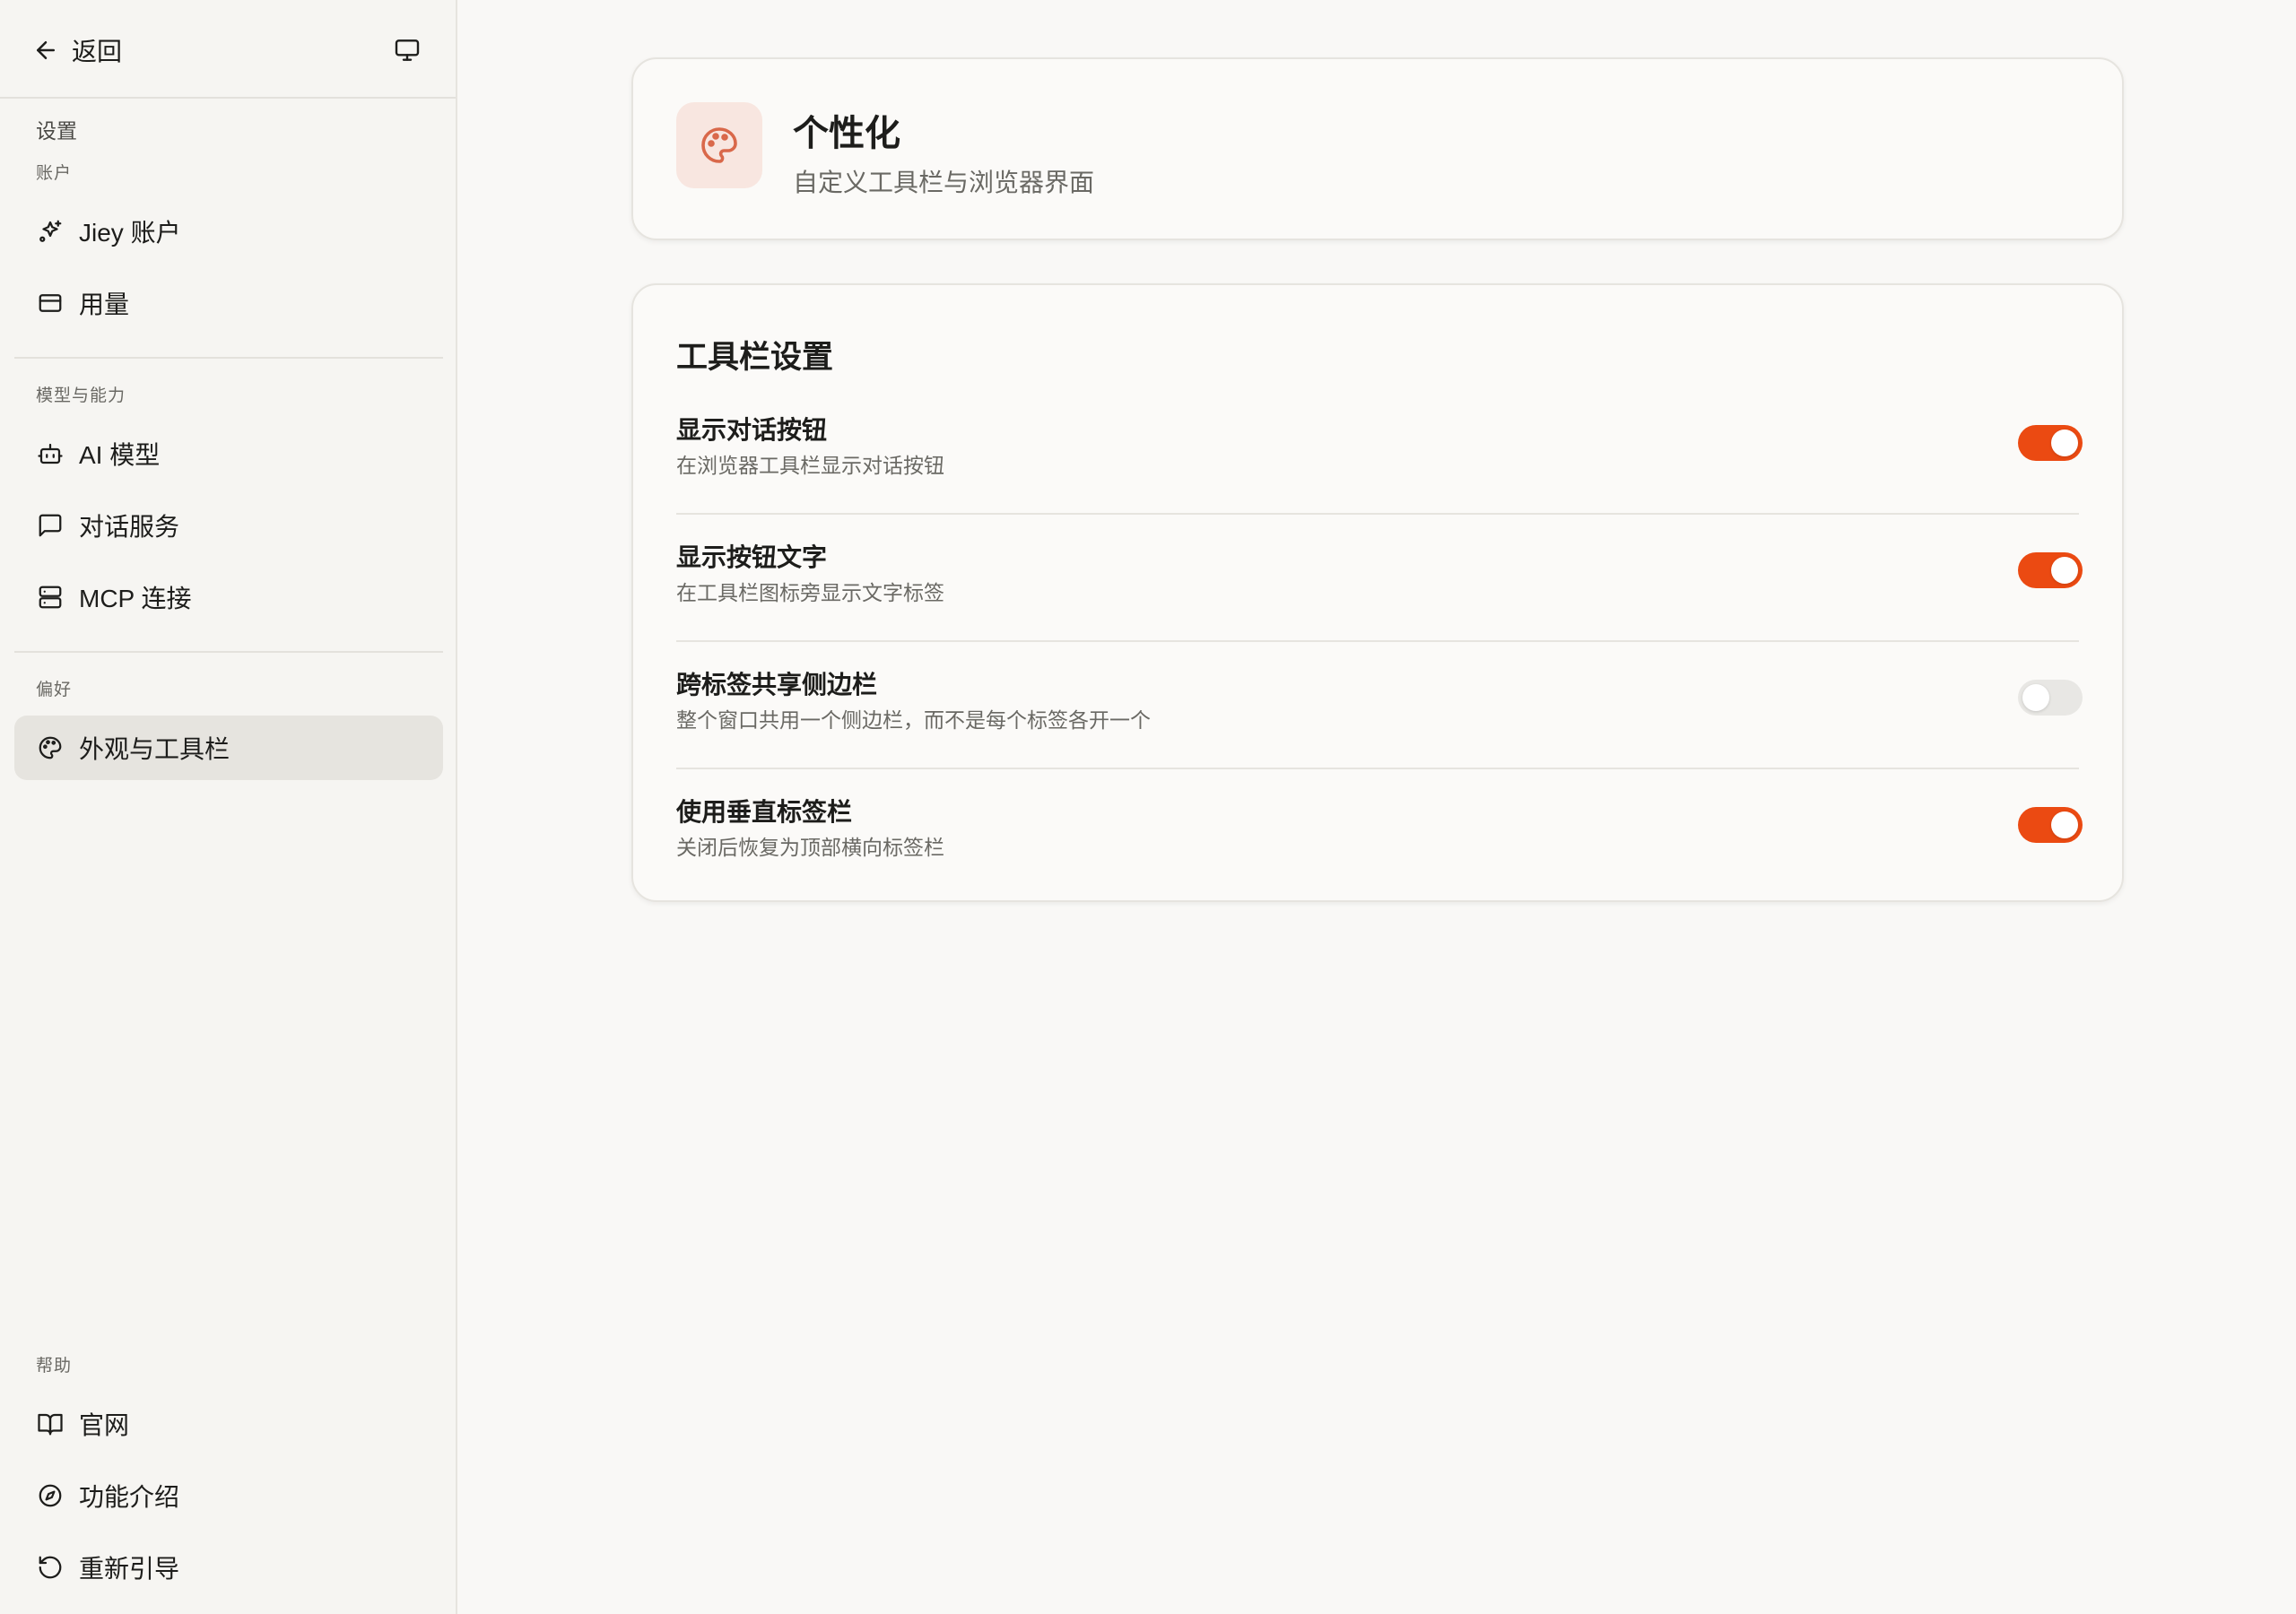 Image resolution: width=2296 pixels, height=1614 pixels. What do you see at coordinates (755, 357) in the screenshot?
I see `section-title: 工具栏设置` at bounding box center [755, 357].